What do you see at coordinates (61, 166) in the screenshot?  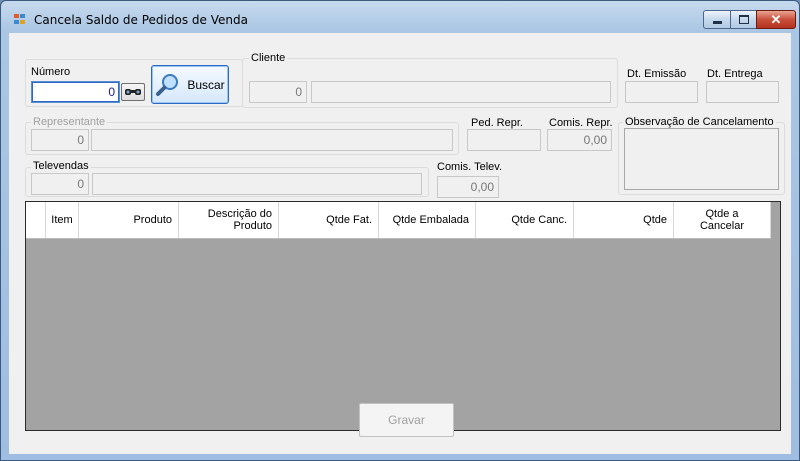 I see `televendas-label: Televendas` at bounding box center [61, 166].